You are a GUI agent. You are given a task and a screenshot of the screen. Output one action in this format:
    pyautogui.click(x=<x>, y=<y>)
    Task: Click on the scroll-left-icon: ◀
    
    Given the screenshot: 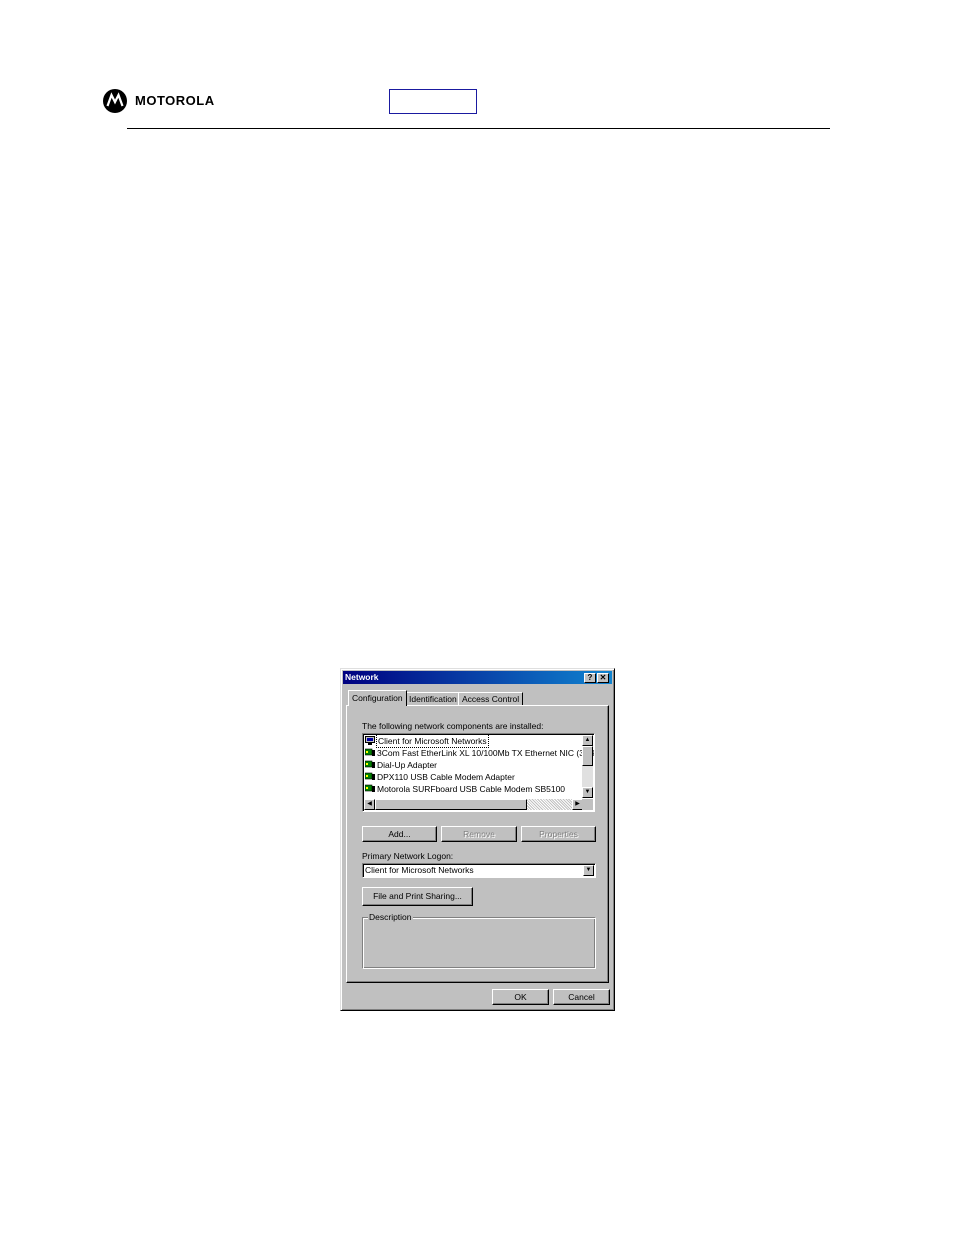 What is the action you would take?
    pyautogui.click(x=369, y=804)
    